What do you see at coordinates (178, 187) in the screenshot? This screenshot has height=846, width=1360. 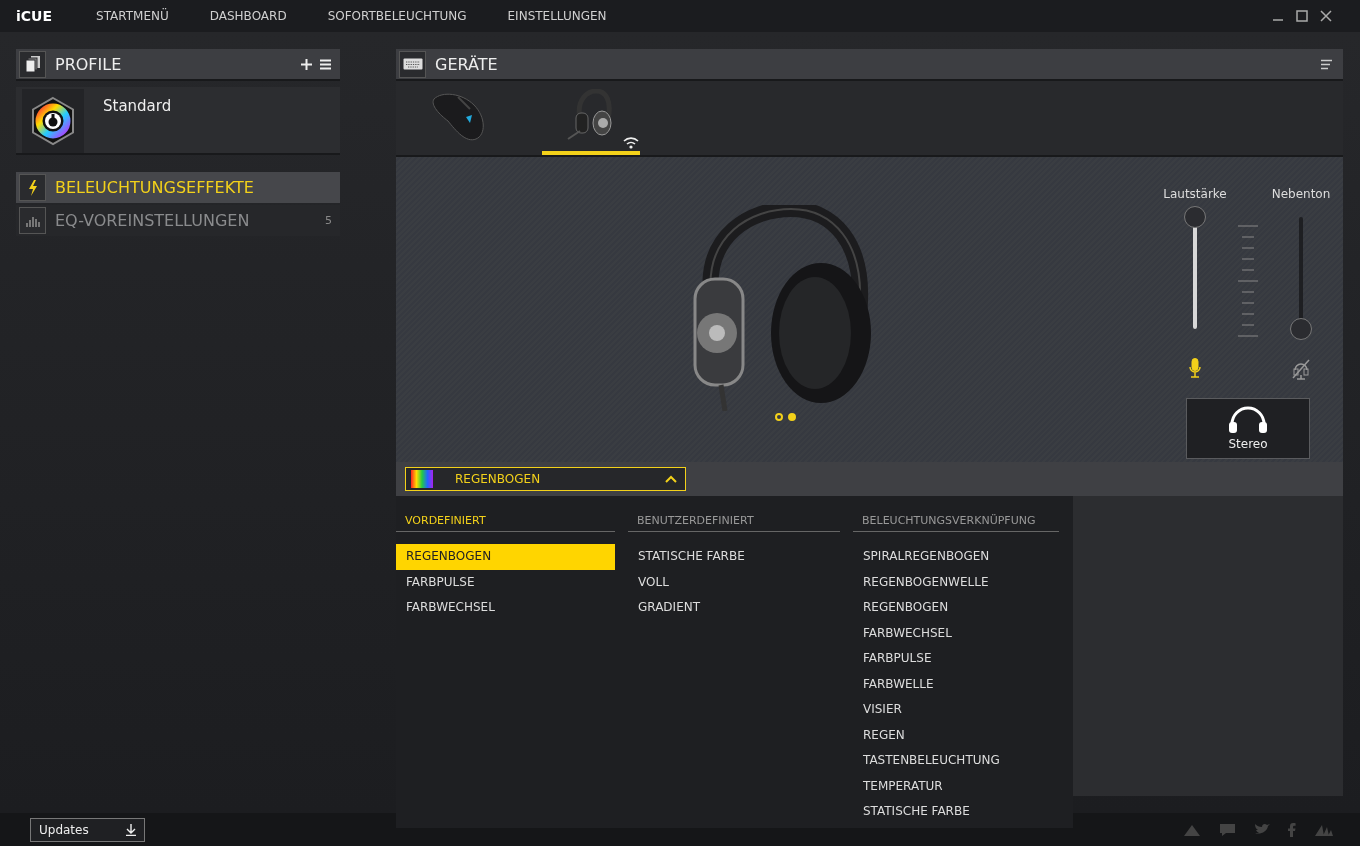 I see `section-tab: BELEUCHTUNGSEFFEKTE` at bounding box center [178, 187].